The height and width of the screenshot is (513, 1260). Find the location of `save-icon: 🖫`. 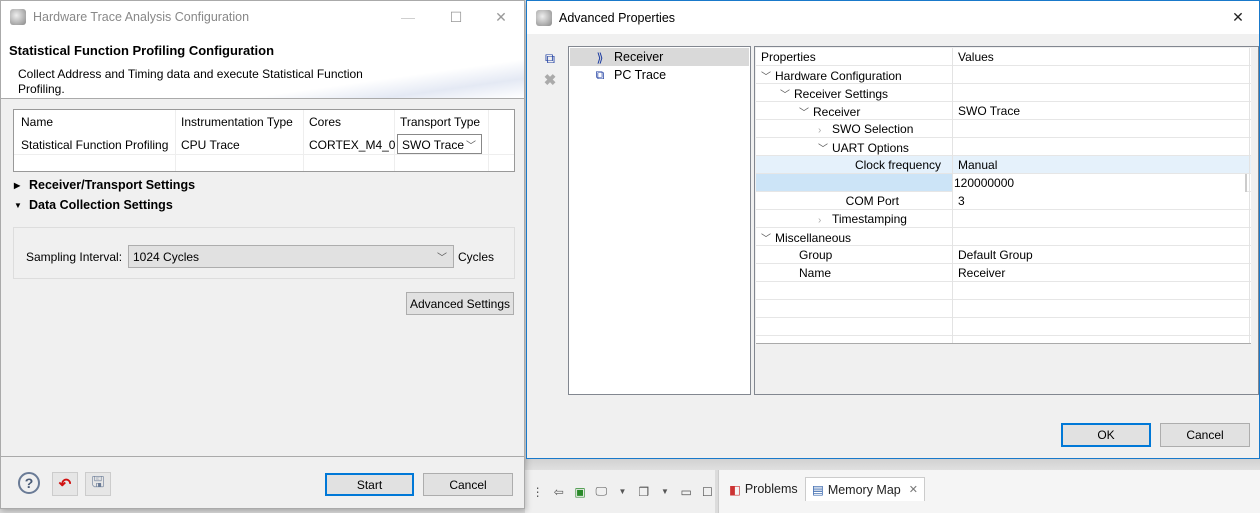

save-icon: 🖫 is located at coordinates (98, 482).